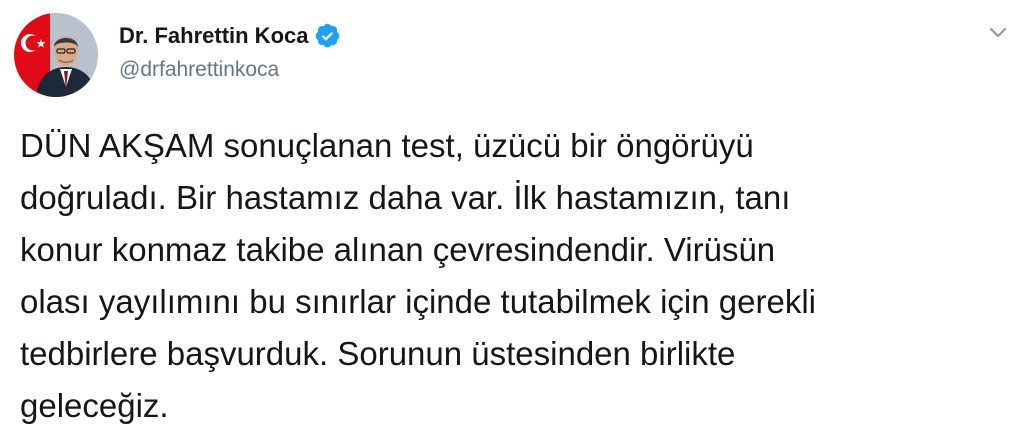  I want to click on author-display-name: Dr. Fahrettin Koca, so click(213, 36).